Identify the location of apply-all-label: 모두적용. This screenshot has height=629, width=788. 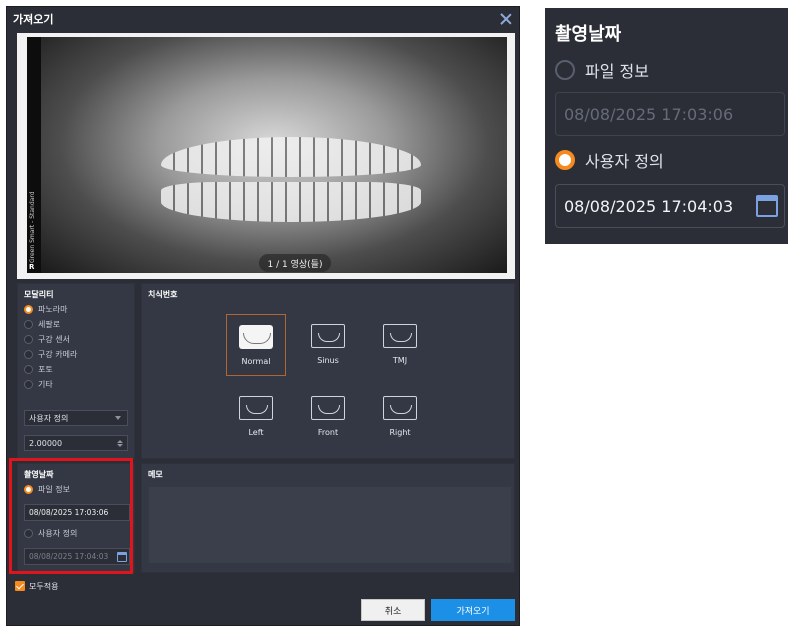
(44, 586).